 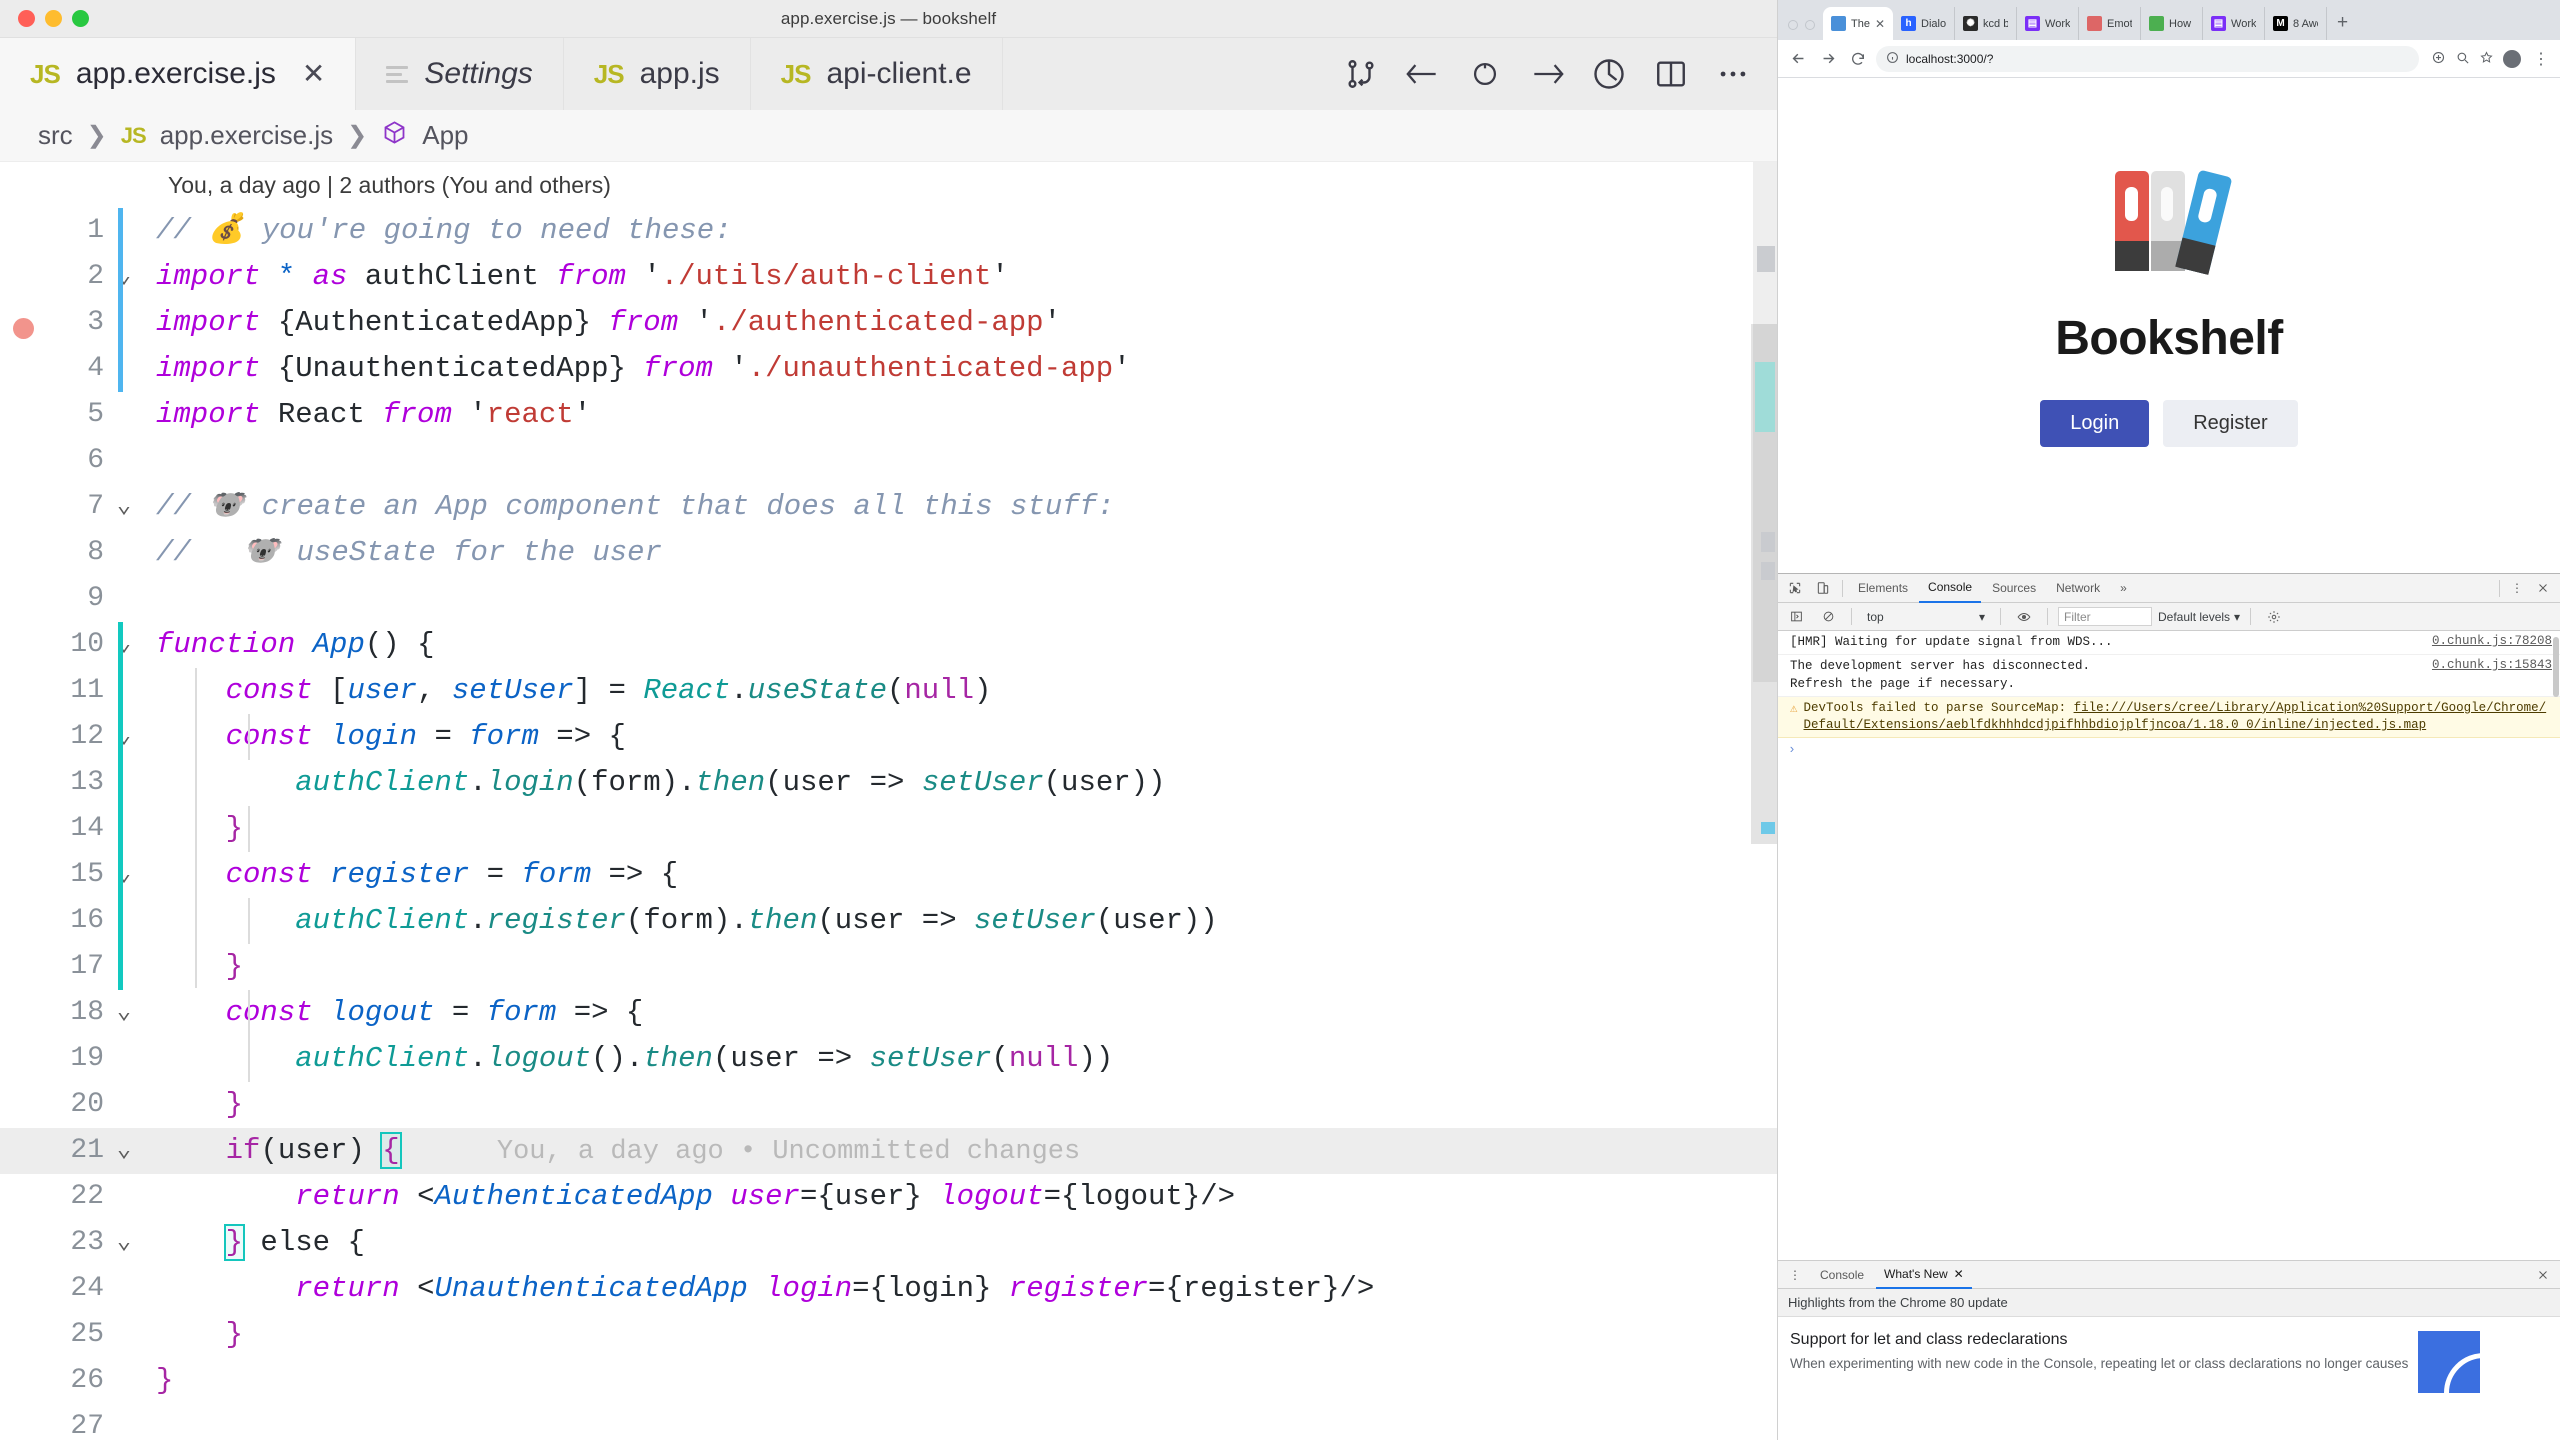 What do you see at coordinates (1796, 617) in the screenshot?
I see `console-sidebar-icon` at bounding box center [1796, 617].